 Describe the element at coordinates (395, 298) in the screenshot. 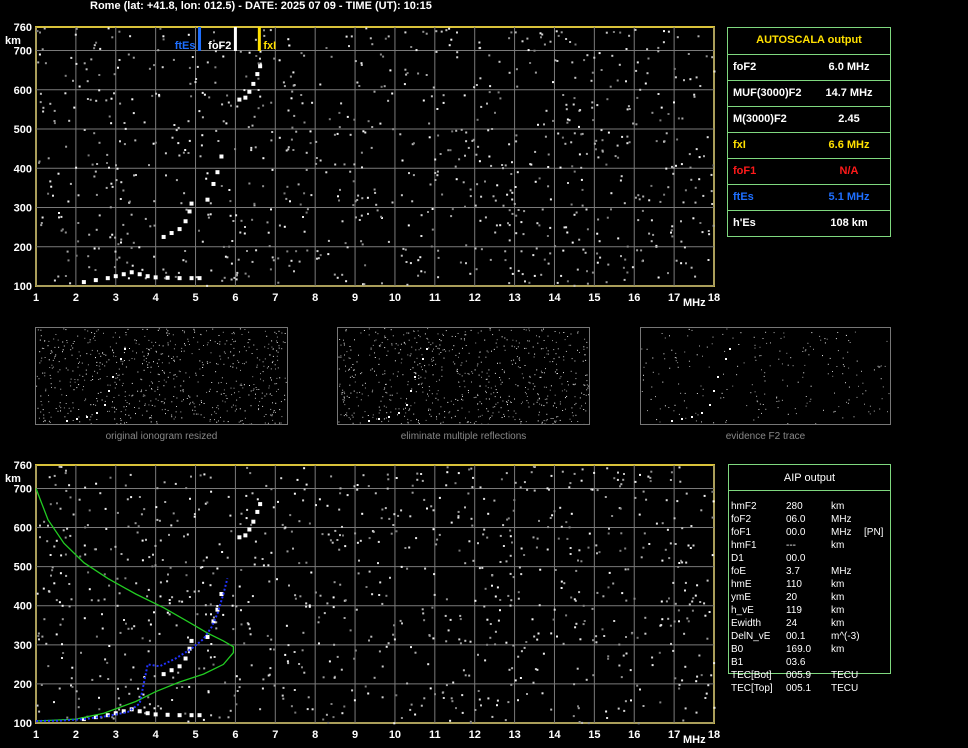

I see `x-tick-label: 10` at that location.